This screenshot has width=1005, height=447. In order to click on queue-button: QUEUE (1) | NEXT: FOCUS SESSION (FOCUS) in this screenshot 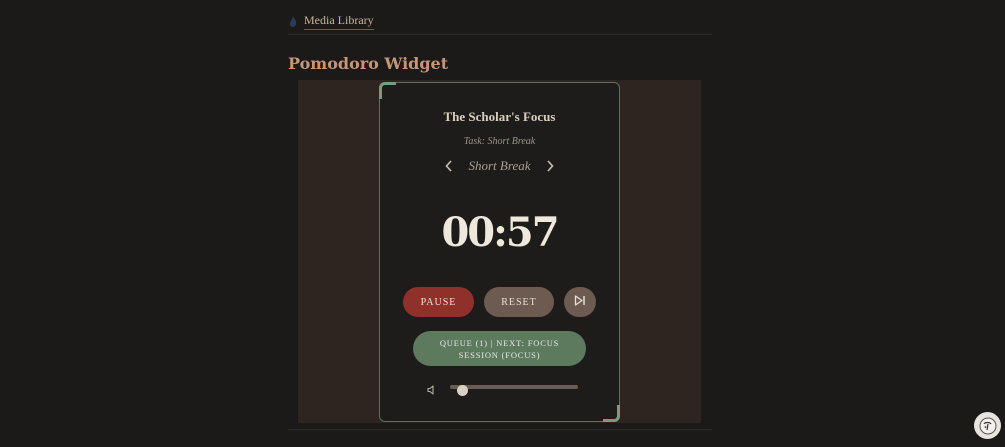, I will do `click(499, 348)`.